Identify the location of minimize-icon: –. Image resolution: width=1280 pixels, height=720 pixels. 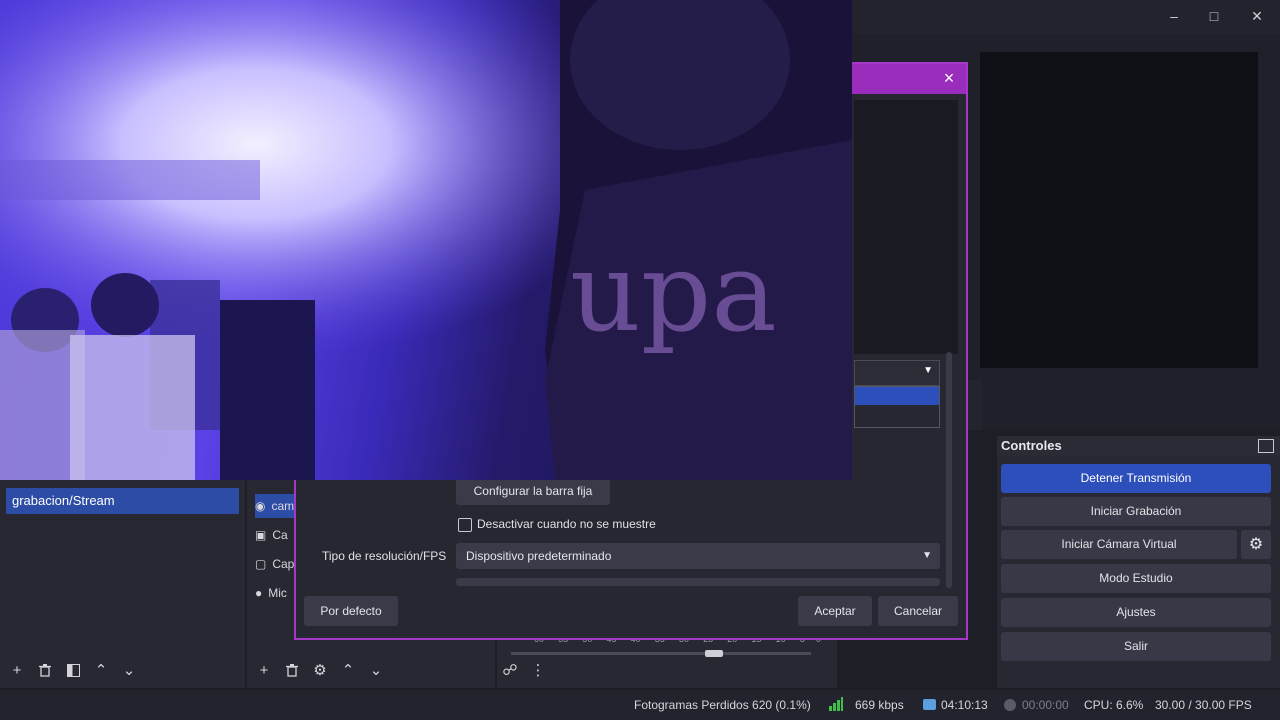
(1174, 16).